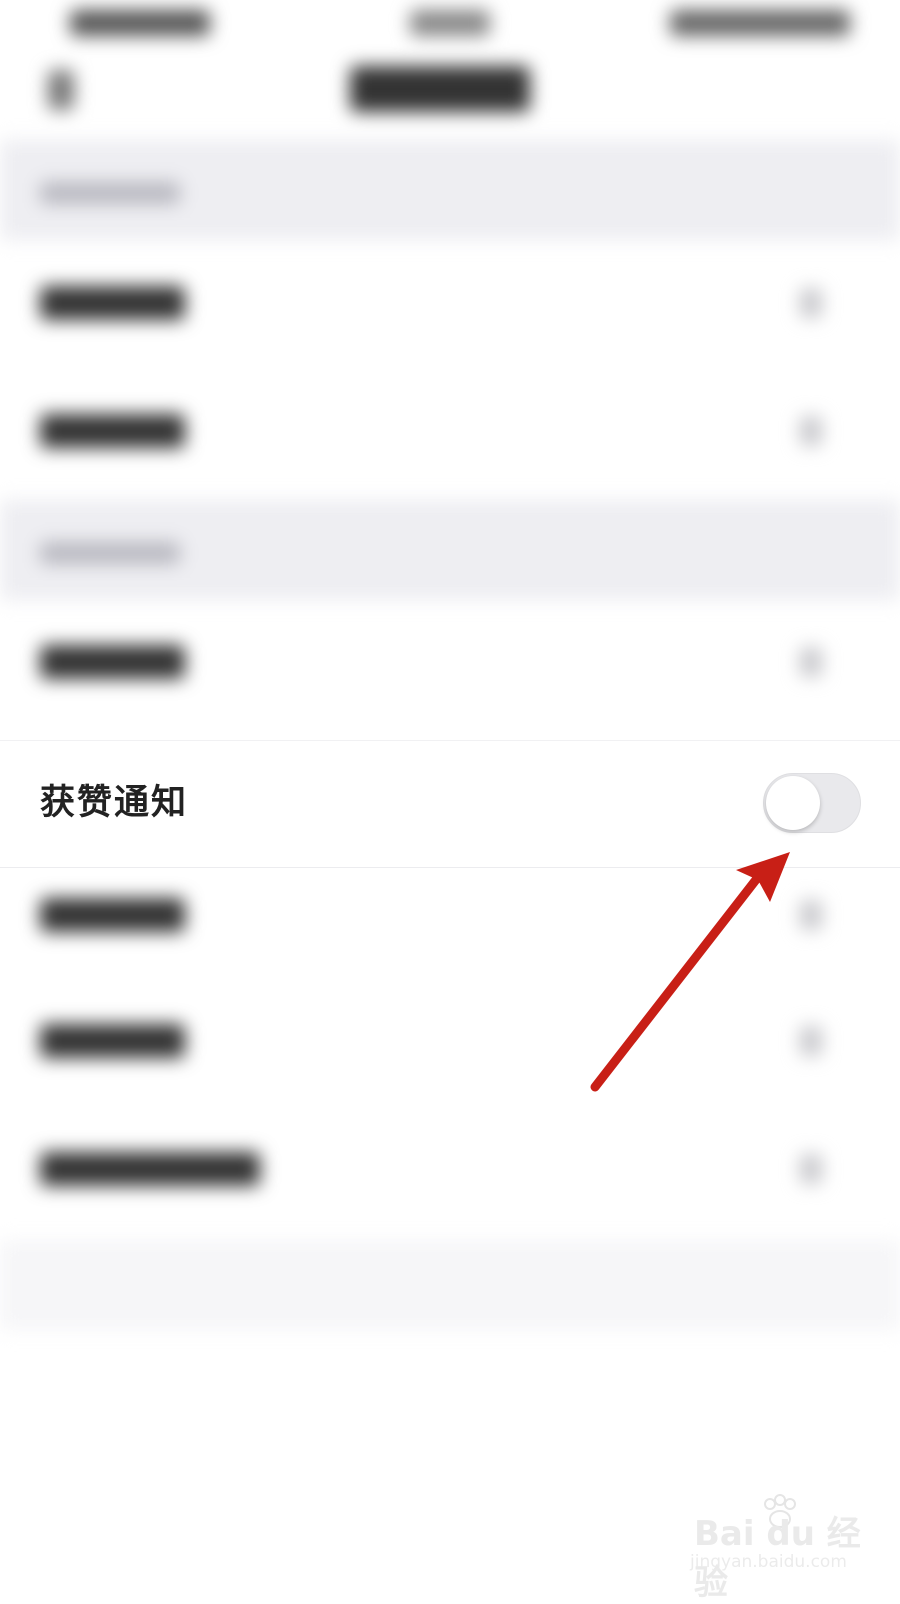 The image size is (900, 1604). What do you see at coordinates (114, 803) in the screenshot?
I see `like-notification-label: 获赞通知` at bounding box center [114, 803].